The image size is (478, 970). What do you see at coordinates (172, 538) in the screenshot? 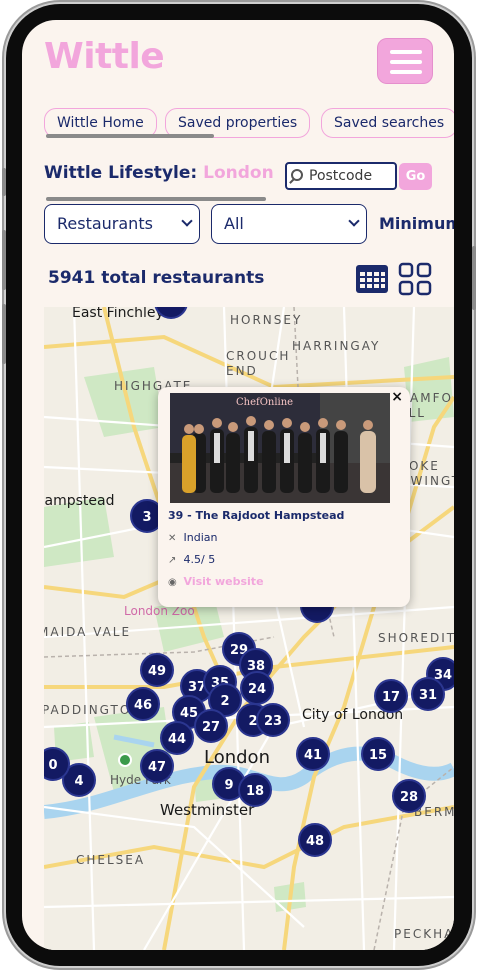
I see `cutlery-icon: ✕` at bounding box center [172, 538].